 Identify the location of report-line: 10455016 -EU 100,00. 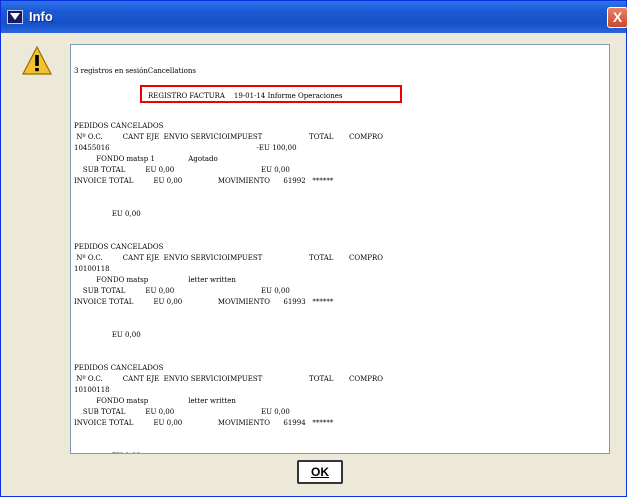
(185, 148).